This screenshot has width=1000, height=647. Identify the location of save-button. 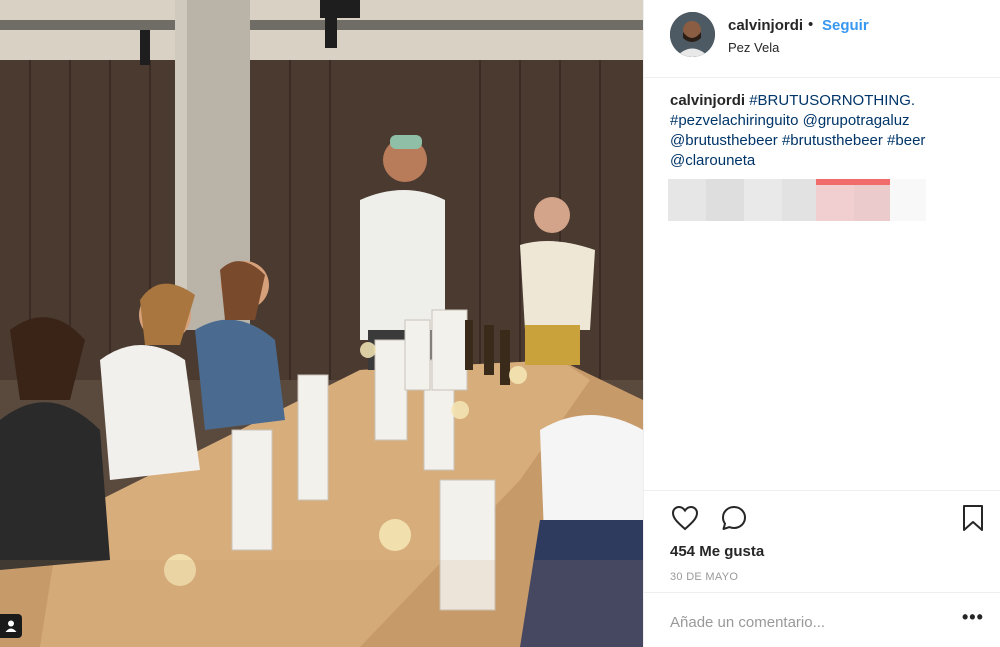
(973, 520).